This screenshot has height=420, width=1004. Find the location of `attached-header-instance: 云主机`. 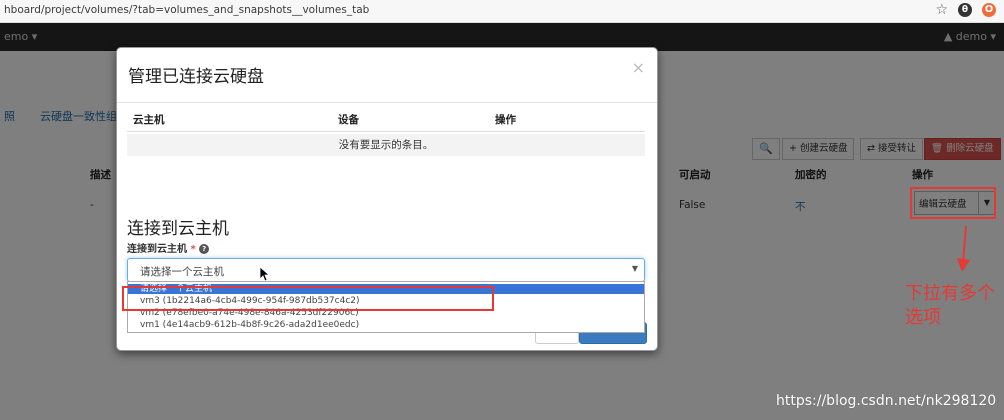

attached-header-instance: 云主机 is located at coordinates (149, 120).